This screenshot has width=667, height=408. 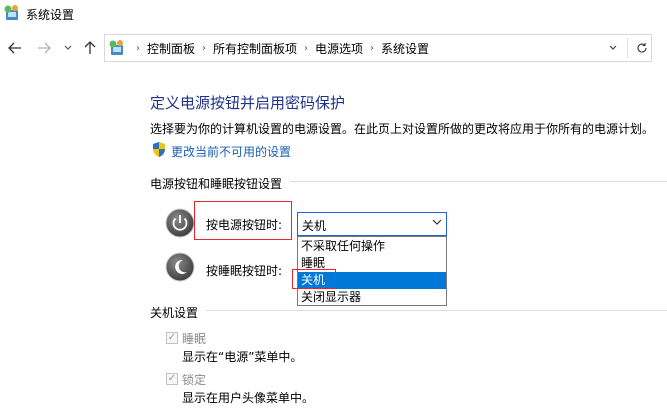 What do you see at coordinates (172, 379) in the screenshot?
I see `lock-checkbox: ✓` at bounding box center [172, 379].